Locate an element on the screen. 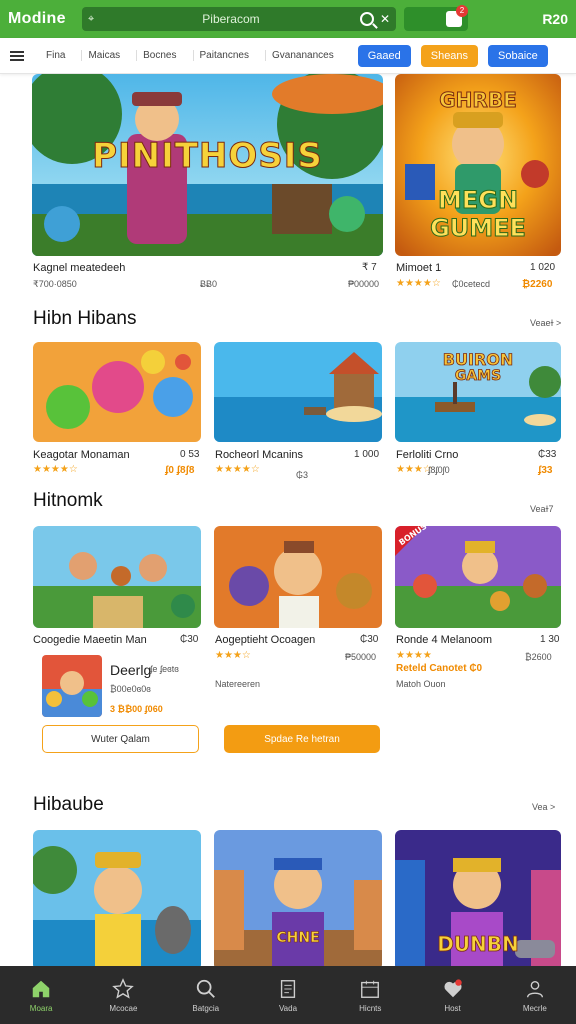 The height and width of the screenshot is (1024, 576). bottom-nav-calendar: Hicnts is located at coordinates (370, 995).